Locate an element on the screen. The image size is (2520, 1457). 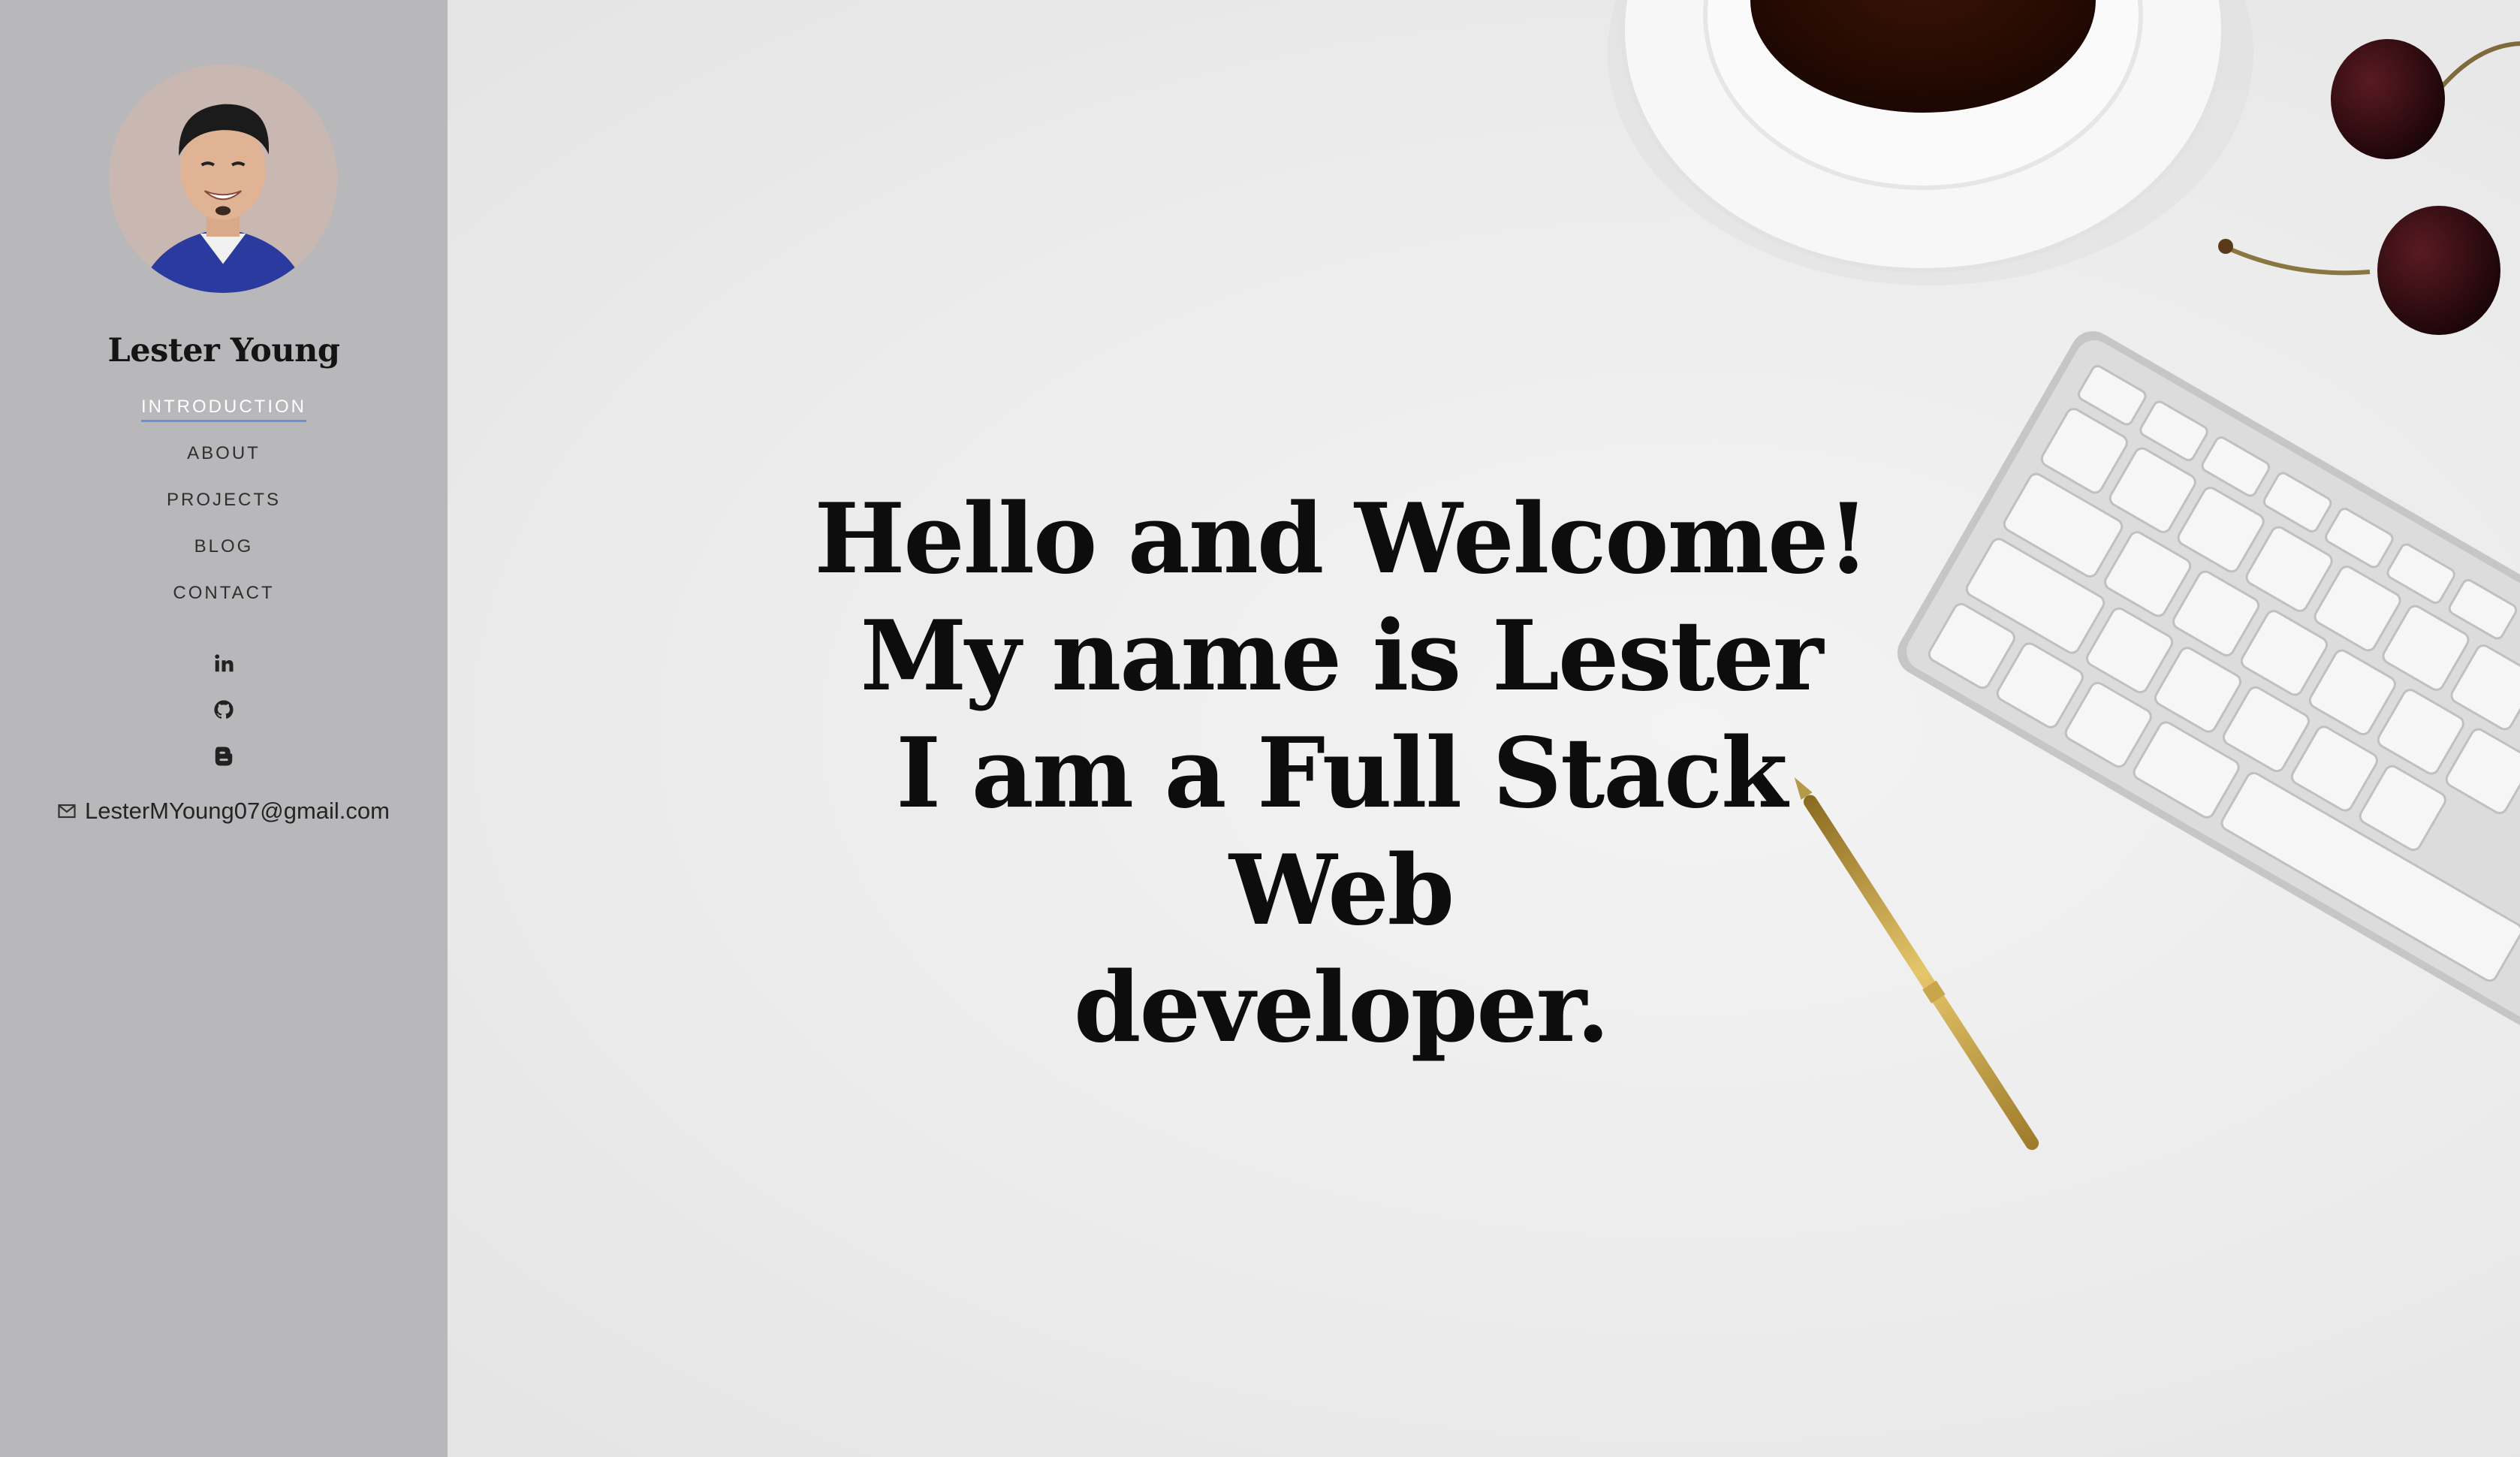
email-address: LesterMYoung07@gmail.com is located at coordinates (237, 811).